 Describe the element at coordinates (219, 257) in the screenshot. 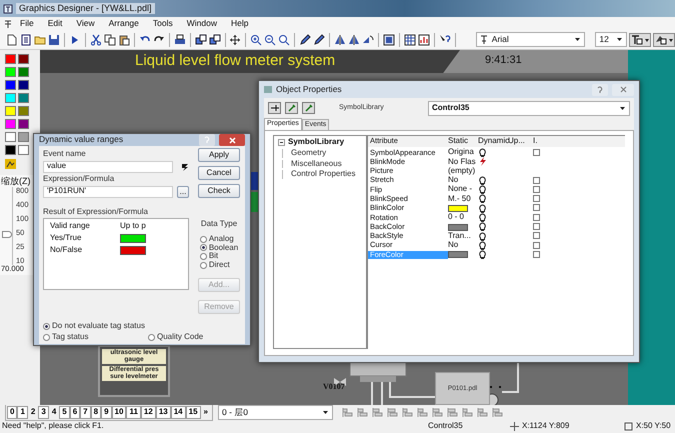

I see `radio-option: Bit` at that location.